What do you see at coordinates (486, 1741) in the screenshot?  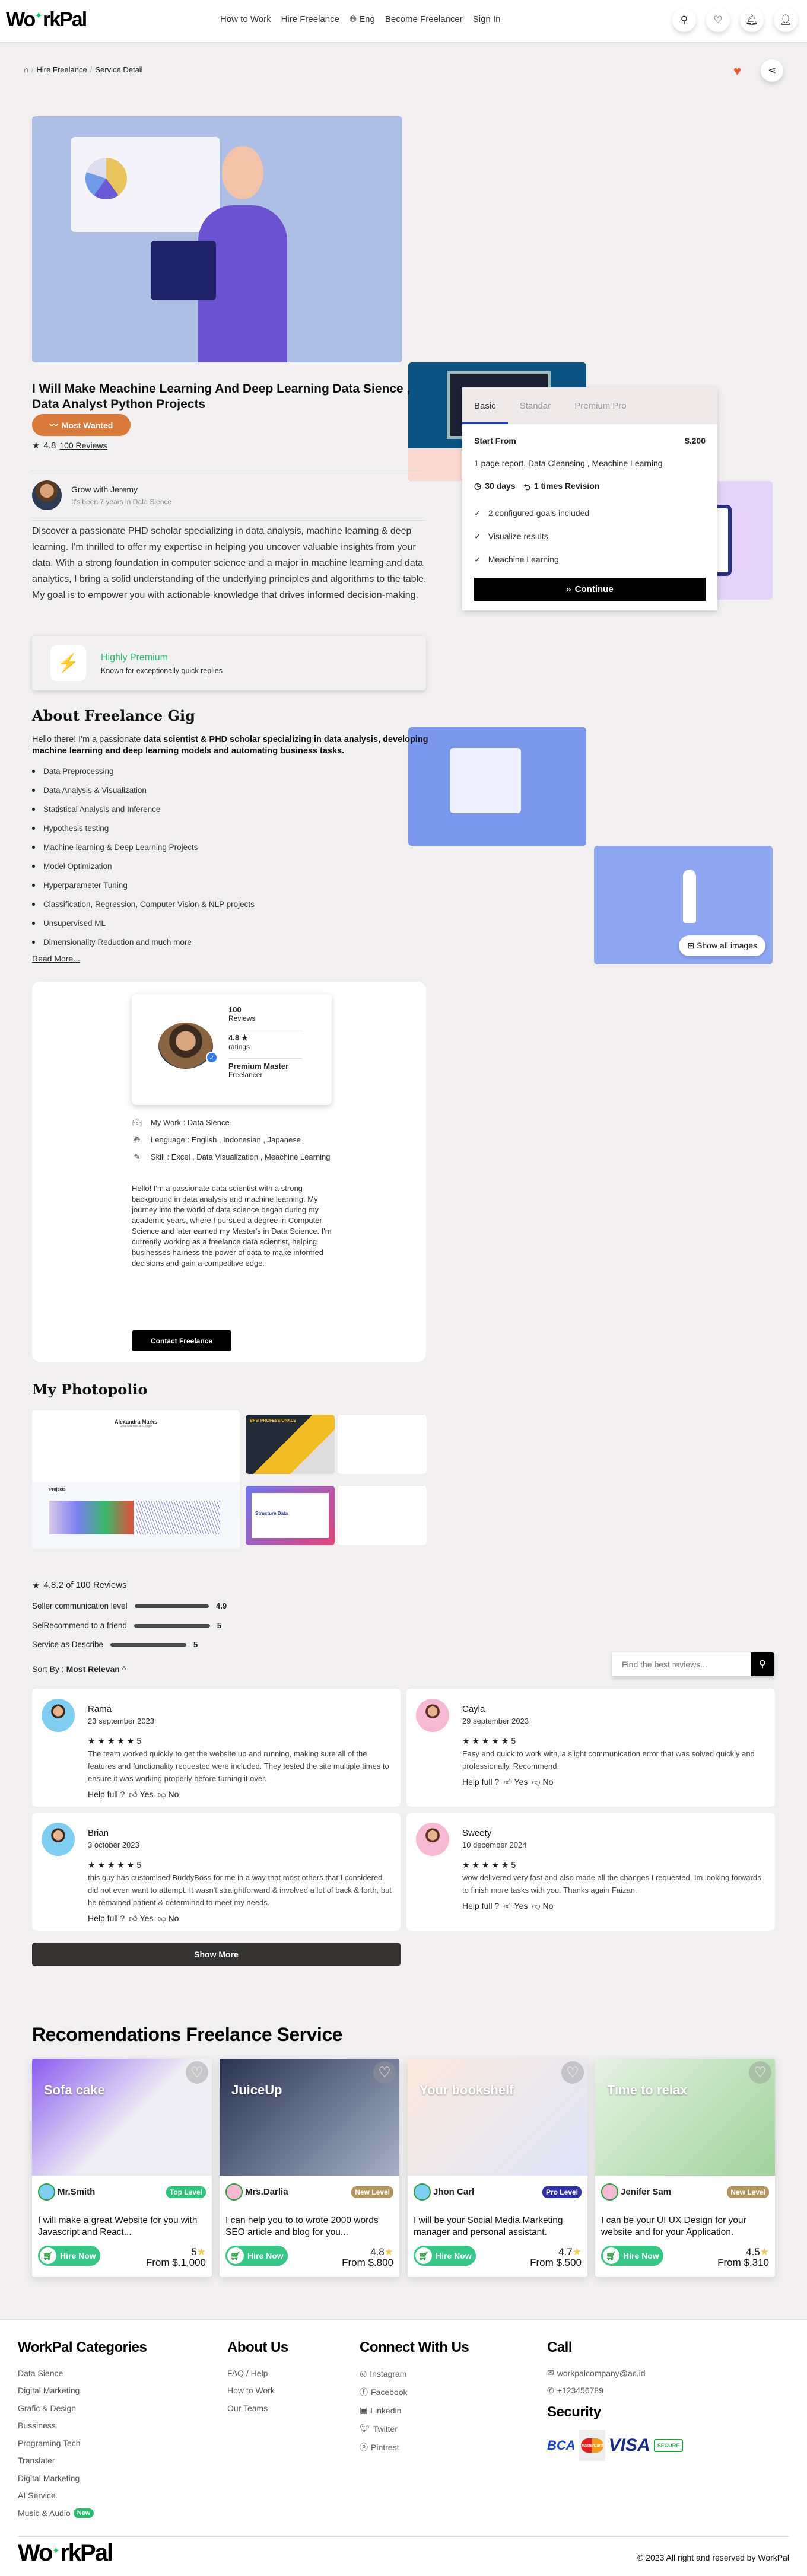 I see `stars-icon` at bounding box center [486, 1741].